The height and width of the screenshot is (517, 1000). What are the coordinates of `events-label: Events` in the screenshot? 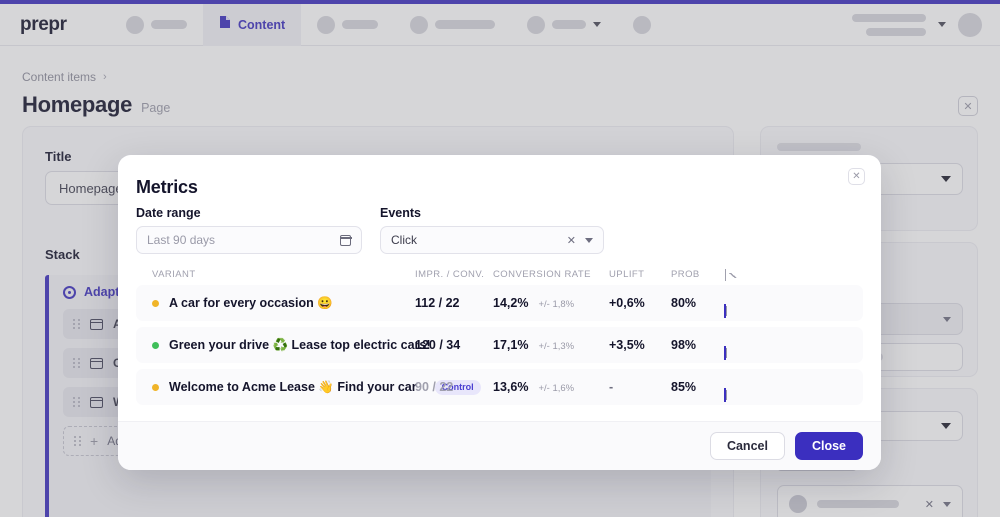 It's located at (400, 213).